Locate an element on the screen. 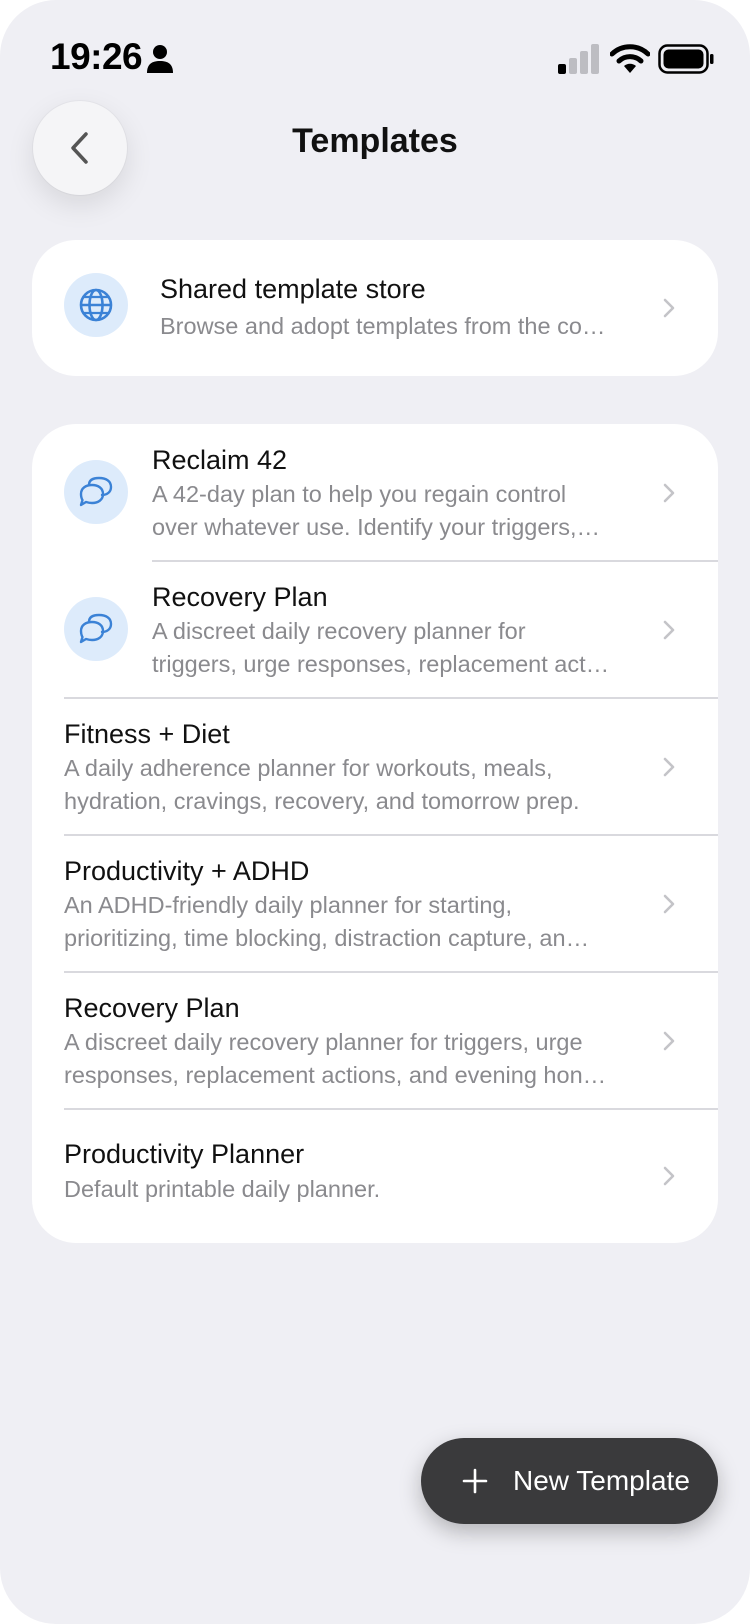 Image resolution: width=750 pixels, height=1624 pixels. template-description-line1: Default printable daily planner. is located at coordinates (222, 1189).